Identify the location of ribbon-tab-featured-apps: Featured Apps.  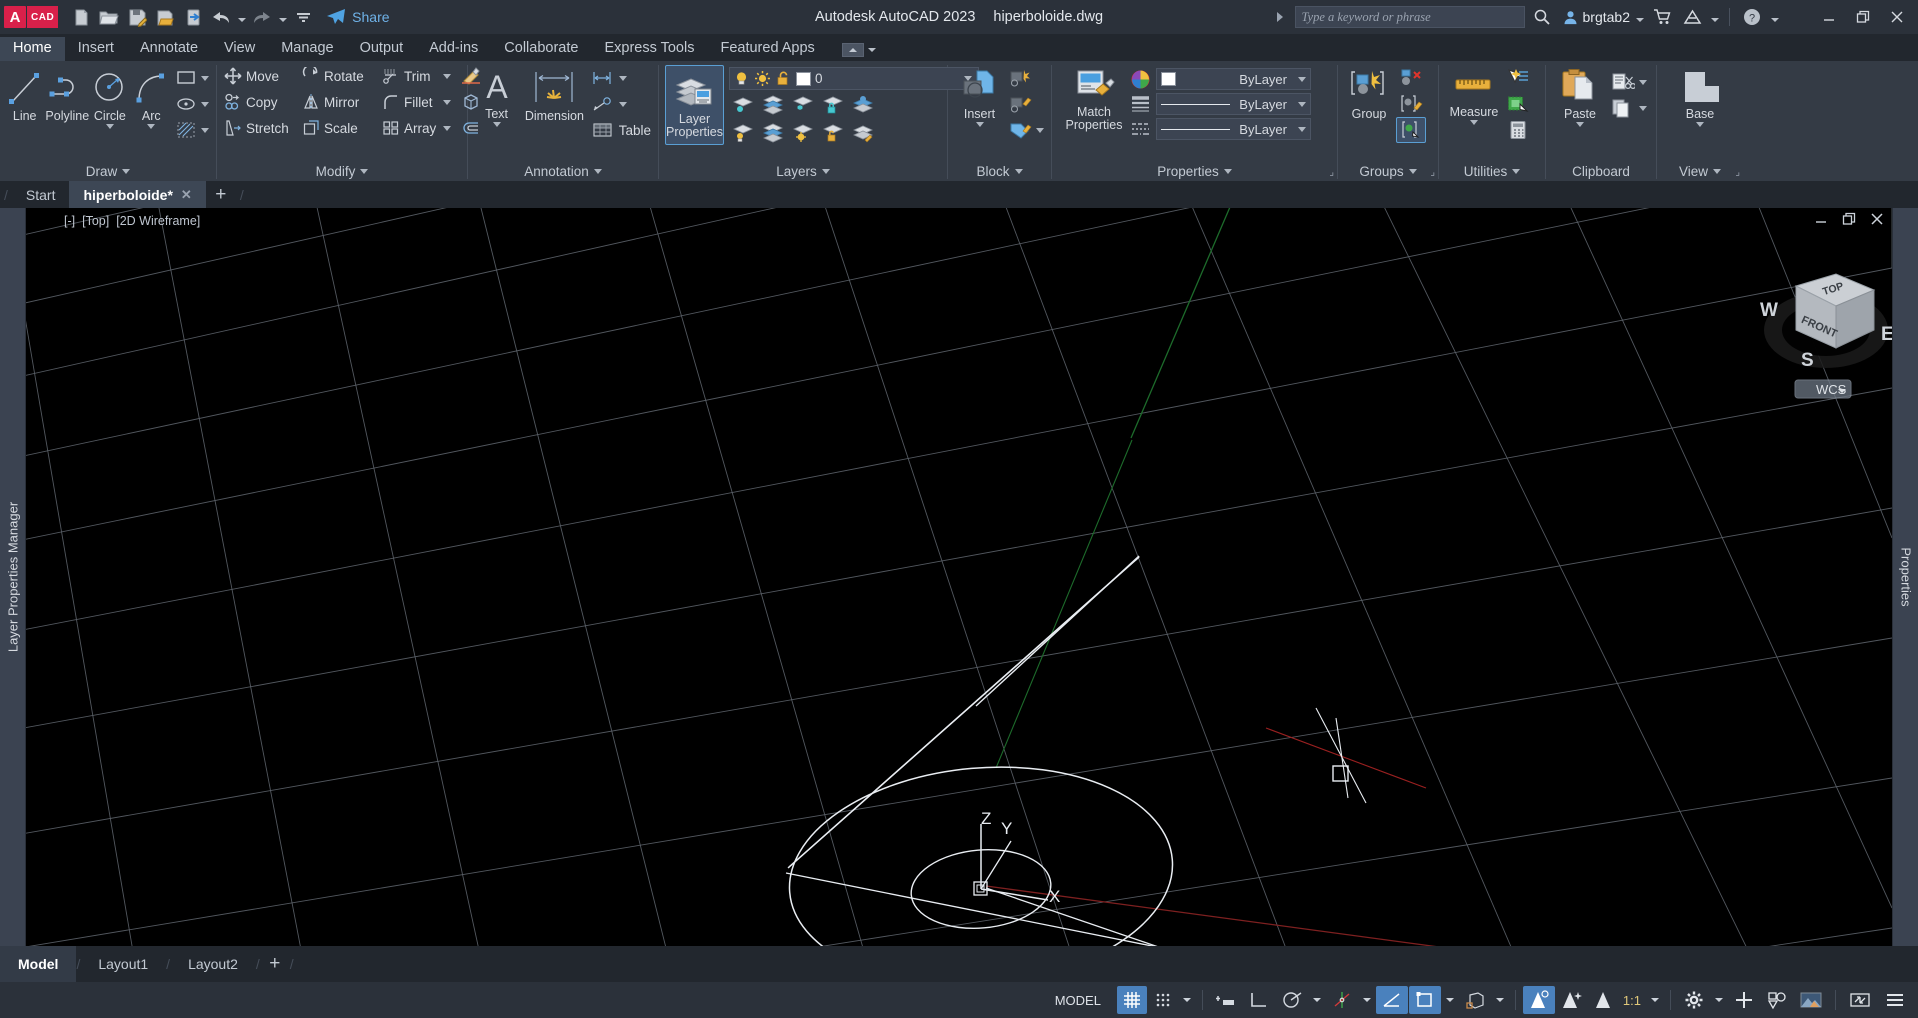
(767, 49).